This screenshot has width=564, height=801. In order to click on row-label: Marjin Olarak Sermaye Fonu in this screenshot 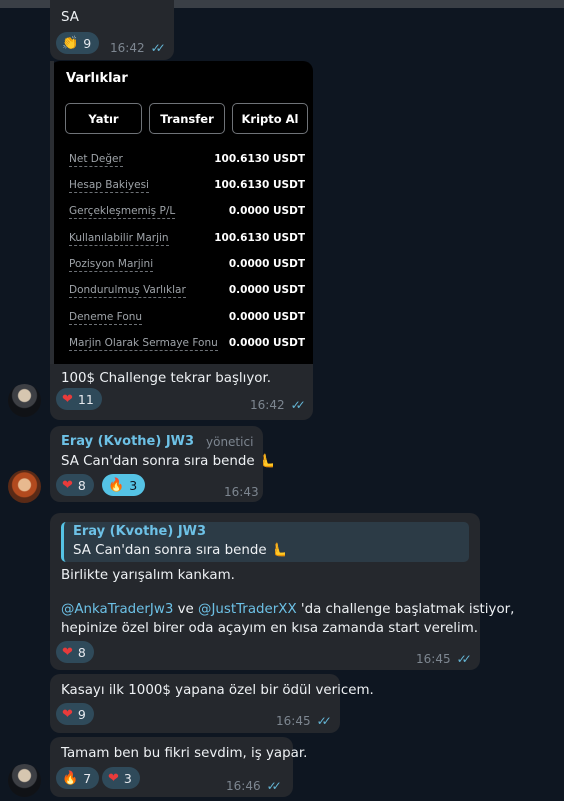, I will do `click(143, 344)`.